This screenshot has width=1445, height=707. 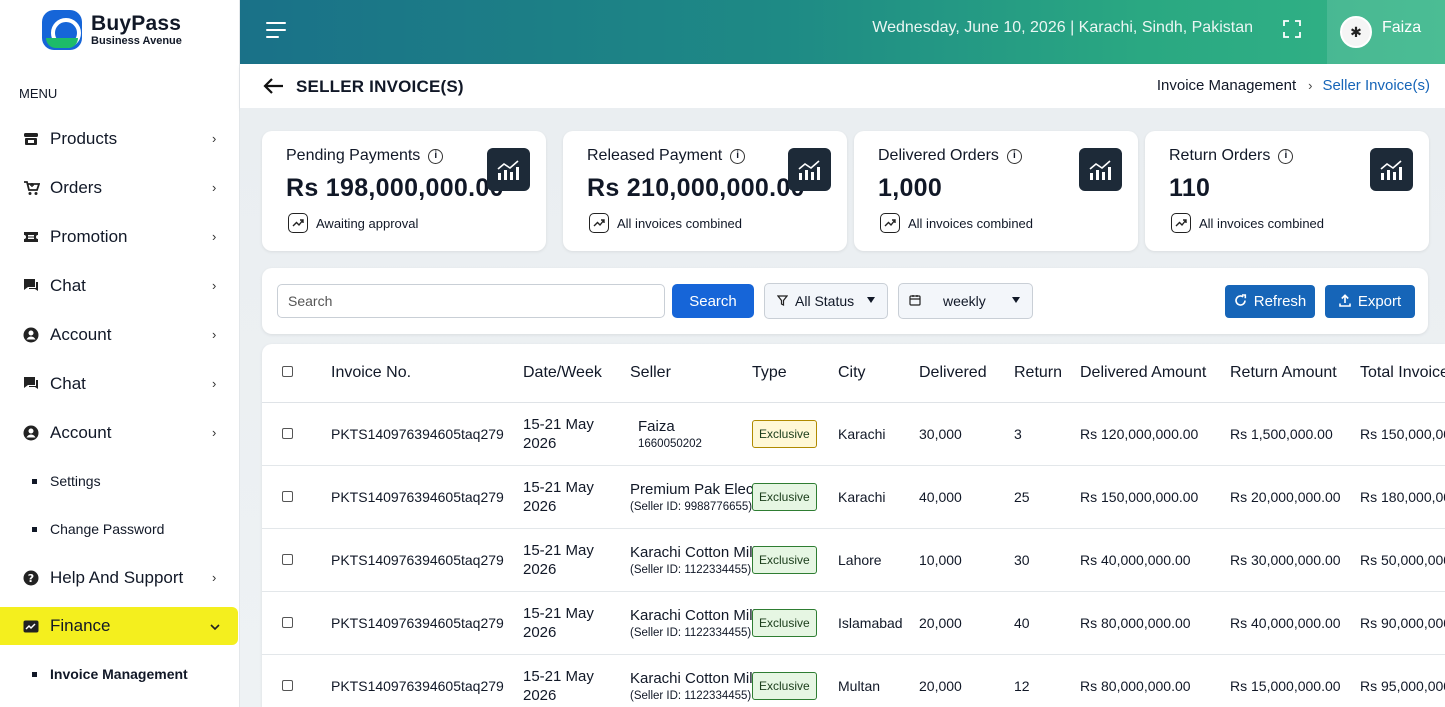 What do you see at coordinates (713, 301) in the screenshot?
I see `search-button: Search` at bounding box center [713, 301].